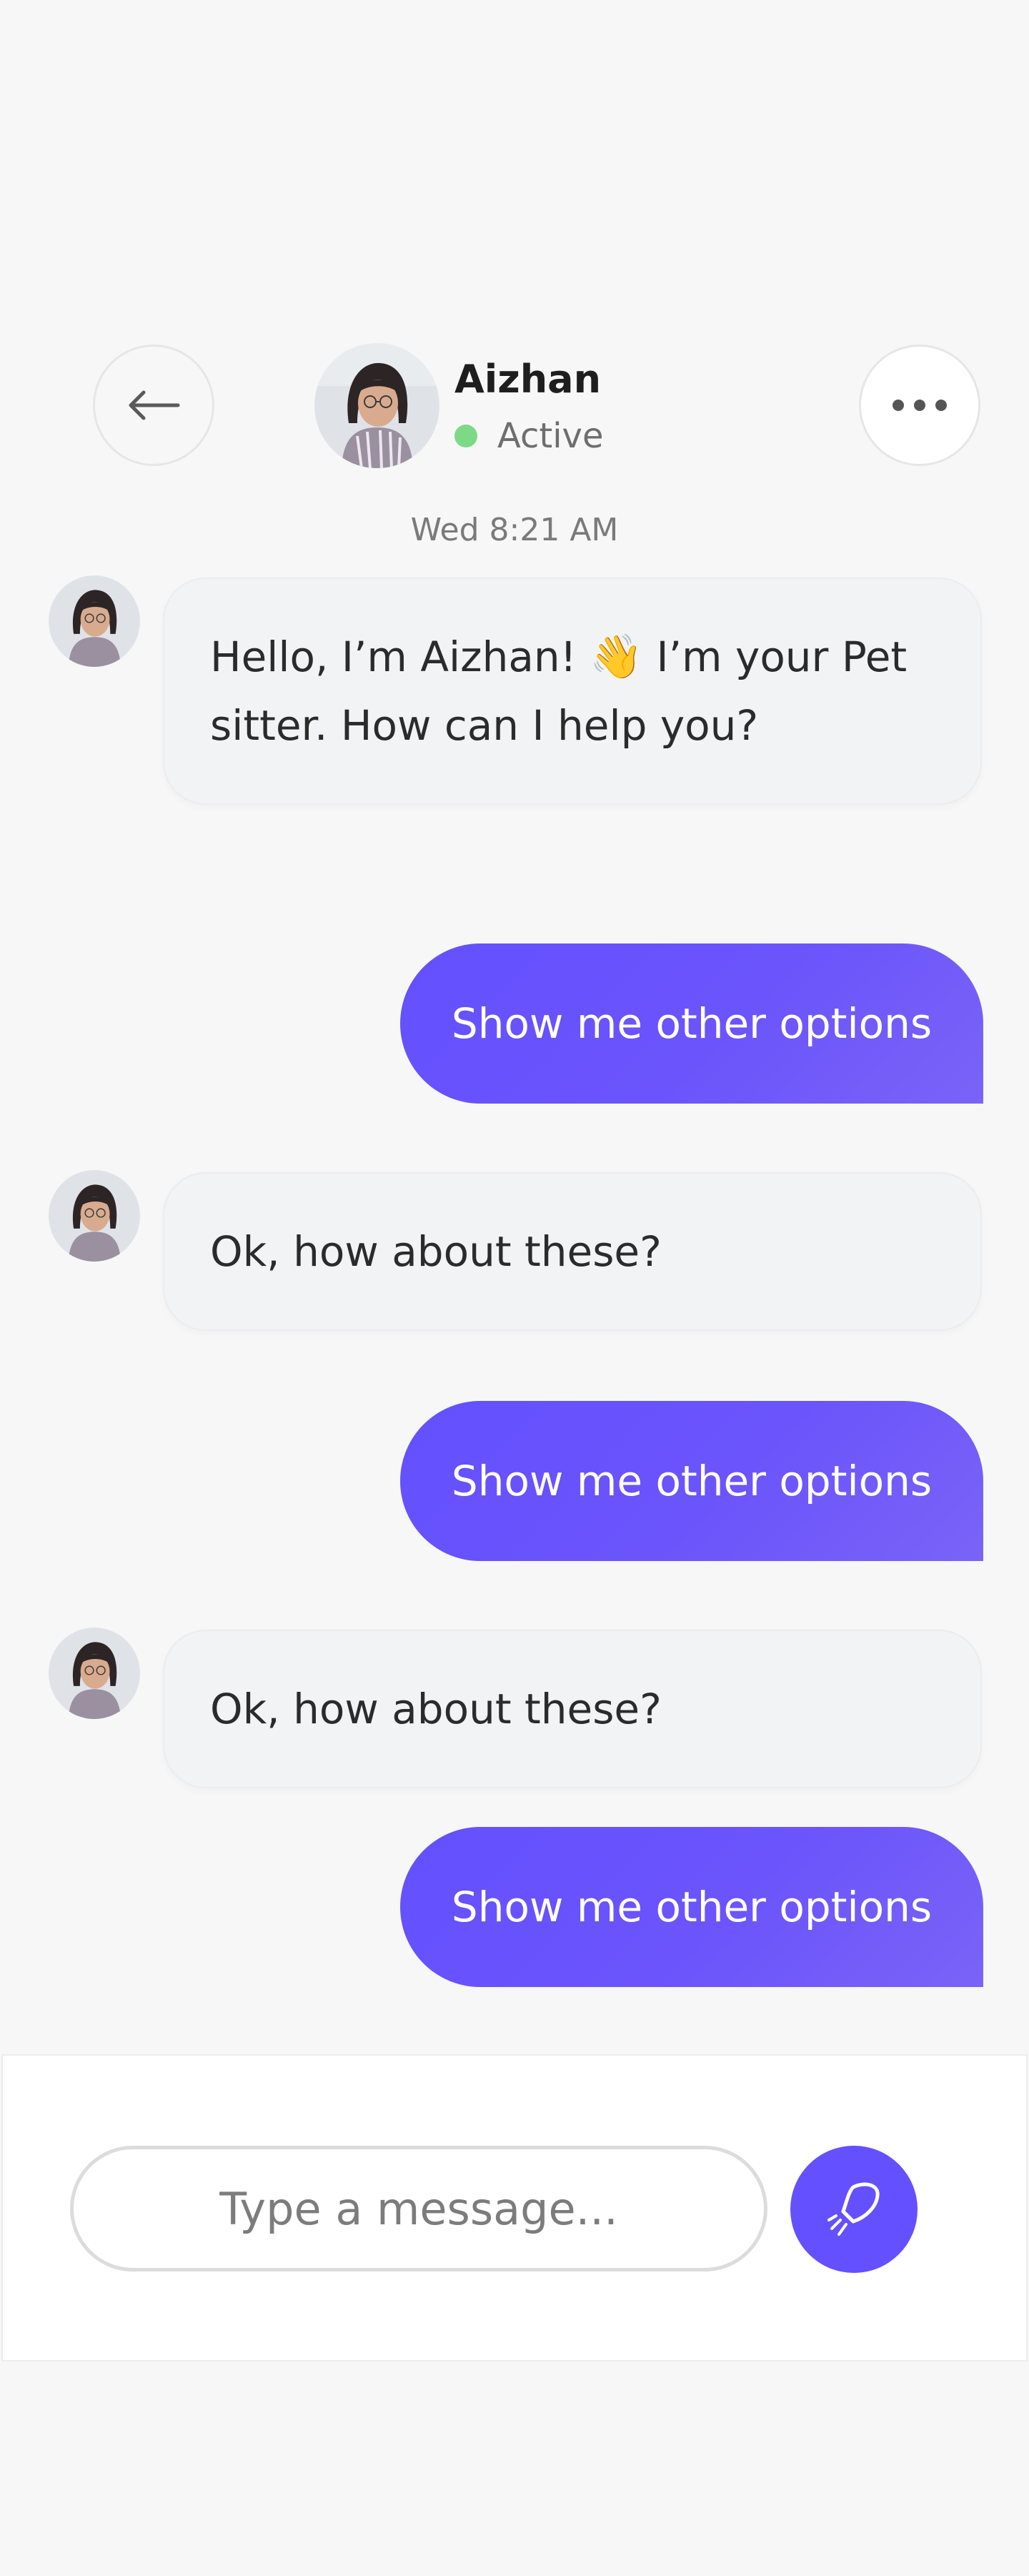 This screenshot has width=1029, height=2576. I want to click on more-options-button, so click(919, 405).